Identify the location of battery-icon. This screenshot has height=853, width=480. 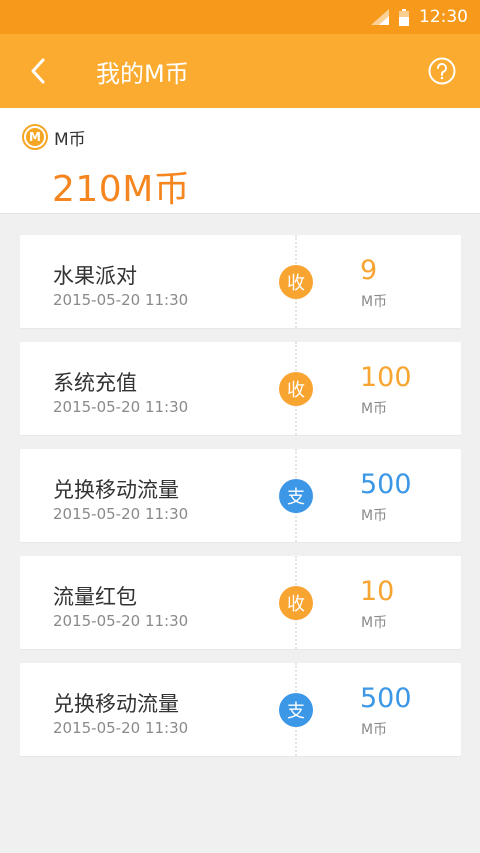
(404, 17).